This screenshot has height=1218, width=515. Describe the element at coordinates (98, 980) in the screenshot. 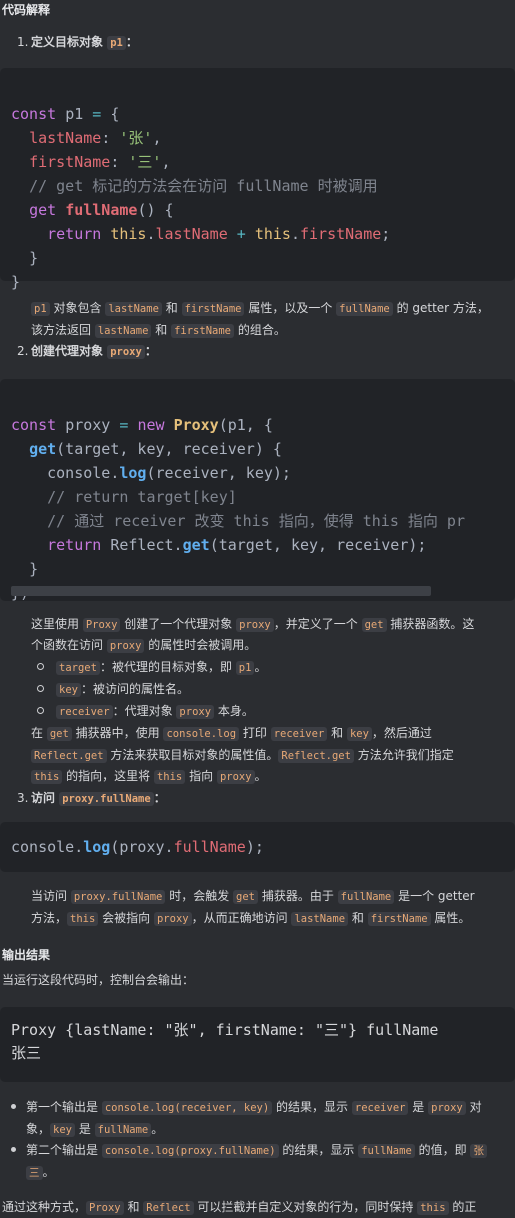

I see `output-intro: 当运行这段代码时，控制台会输出：` at that location.